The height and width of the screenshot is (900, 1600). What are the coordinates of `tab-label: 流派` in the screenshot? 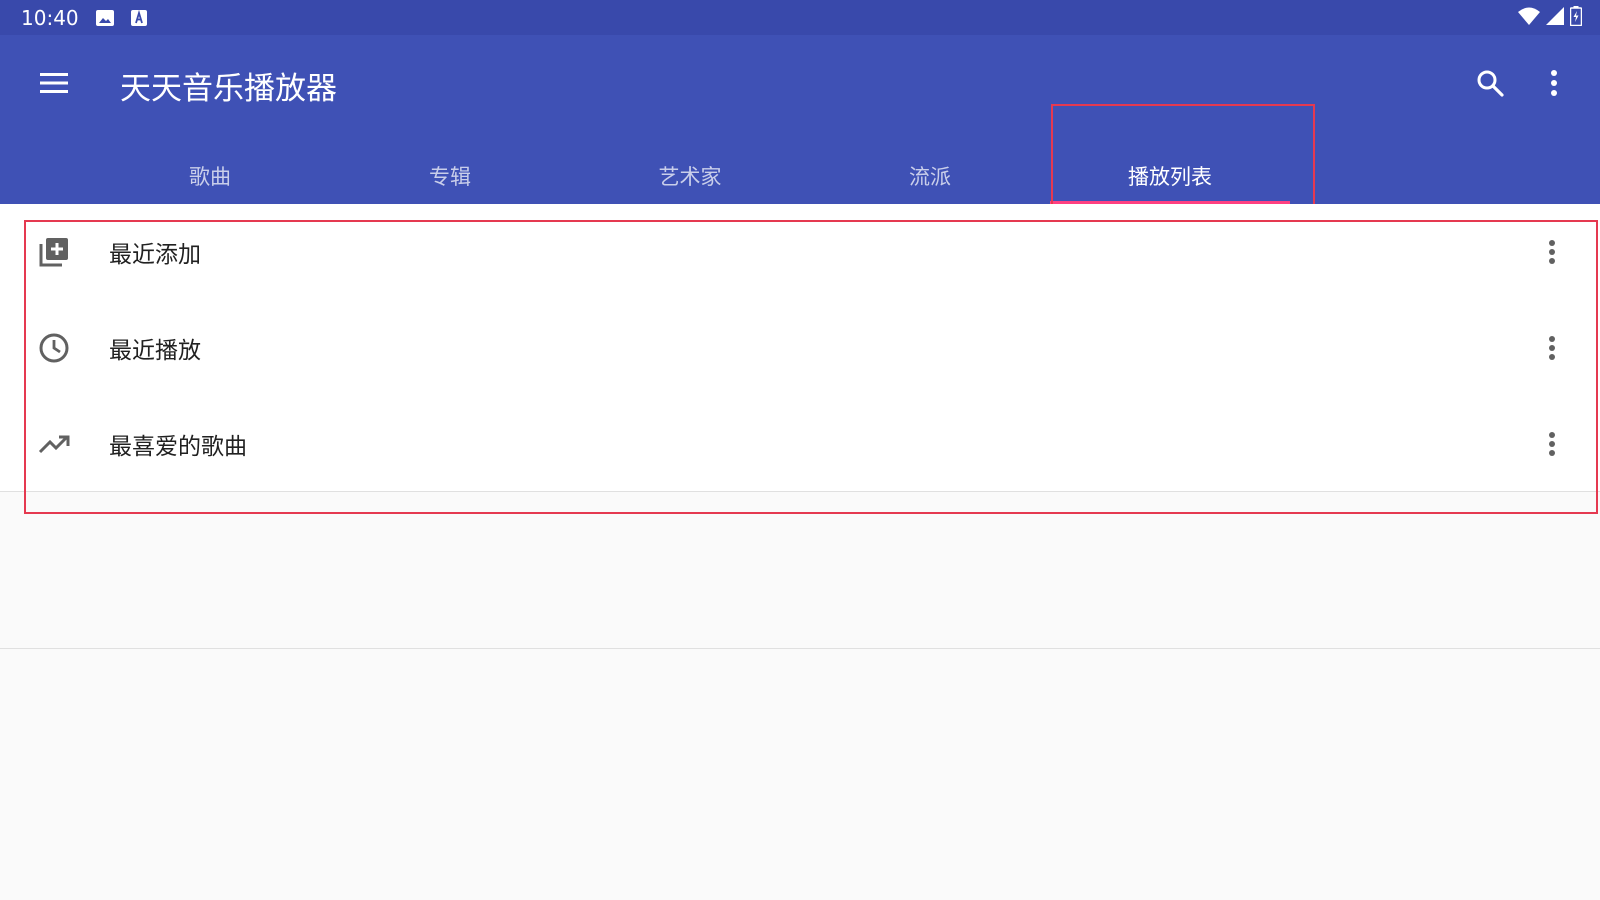 It's located at (930, 176).